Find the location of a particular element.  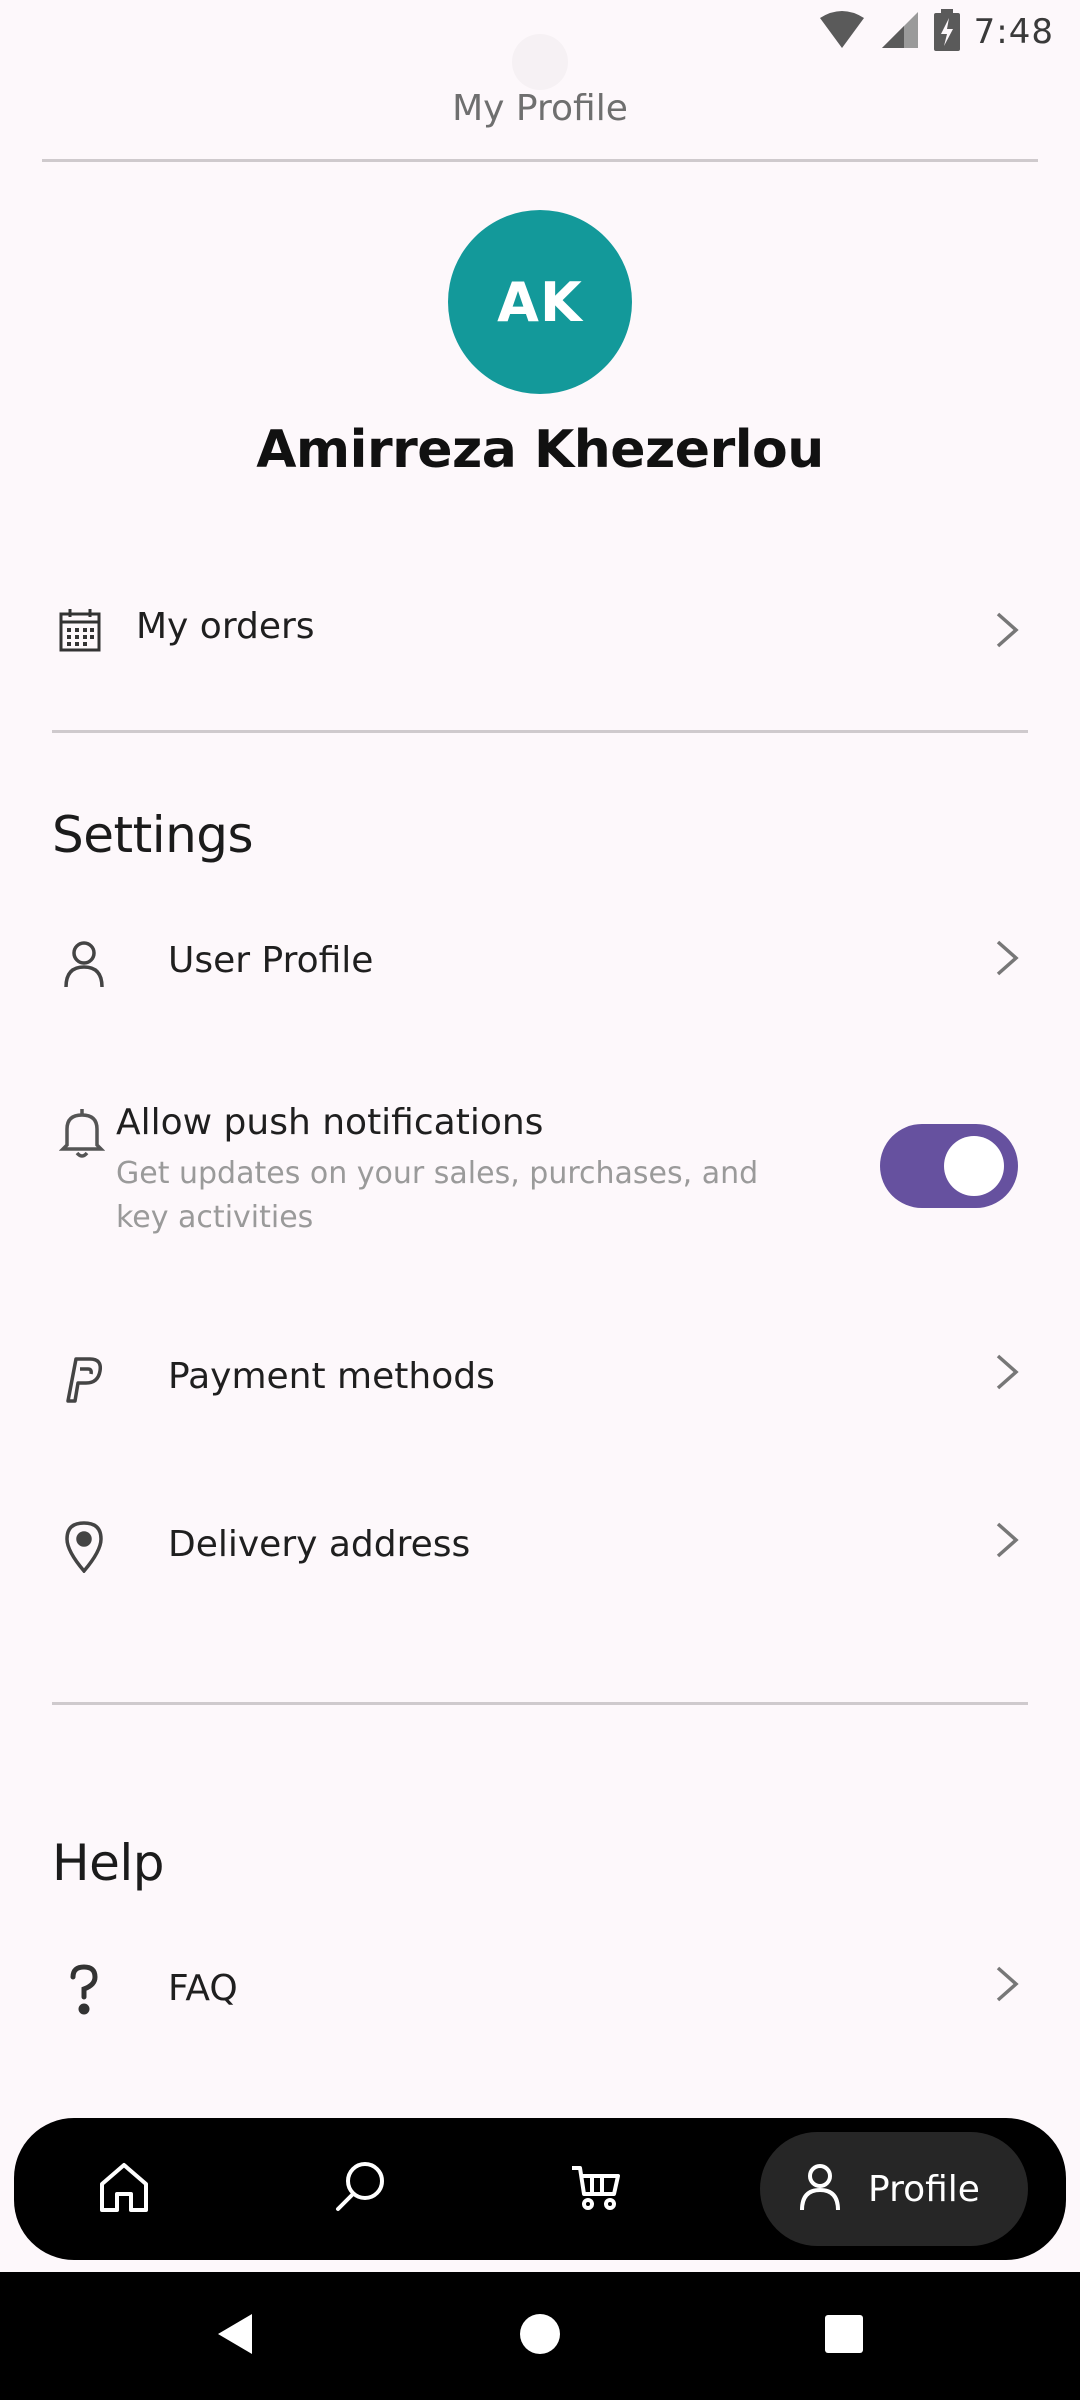

home-icon is located at coordinates (124, 2189).